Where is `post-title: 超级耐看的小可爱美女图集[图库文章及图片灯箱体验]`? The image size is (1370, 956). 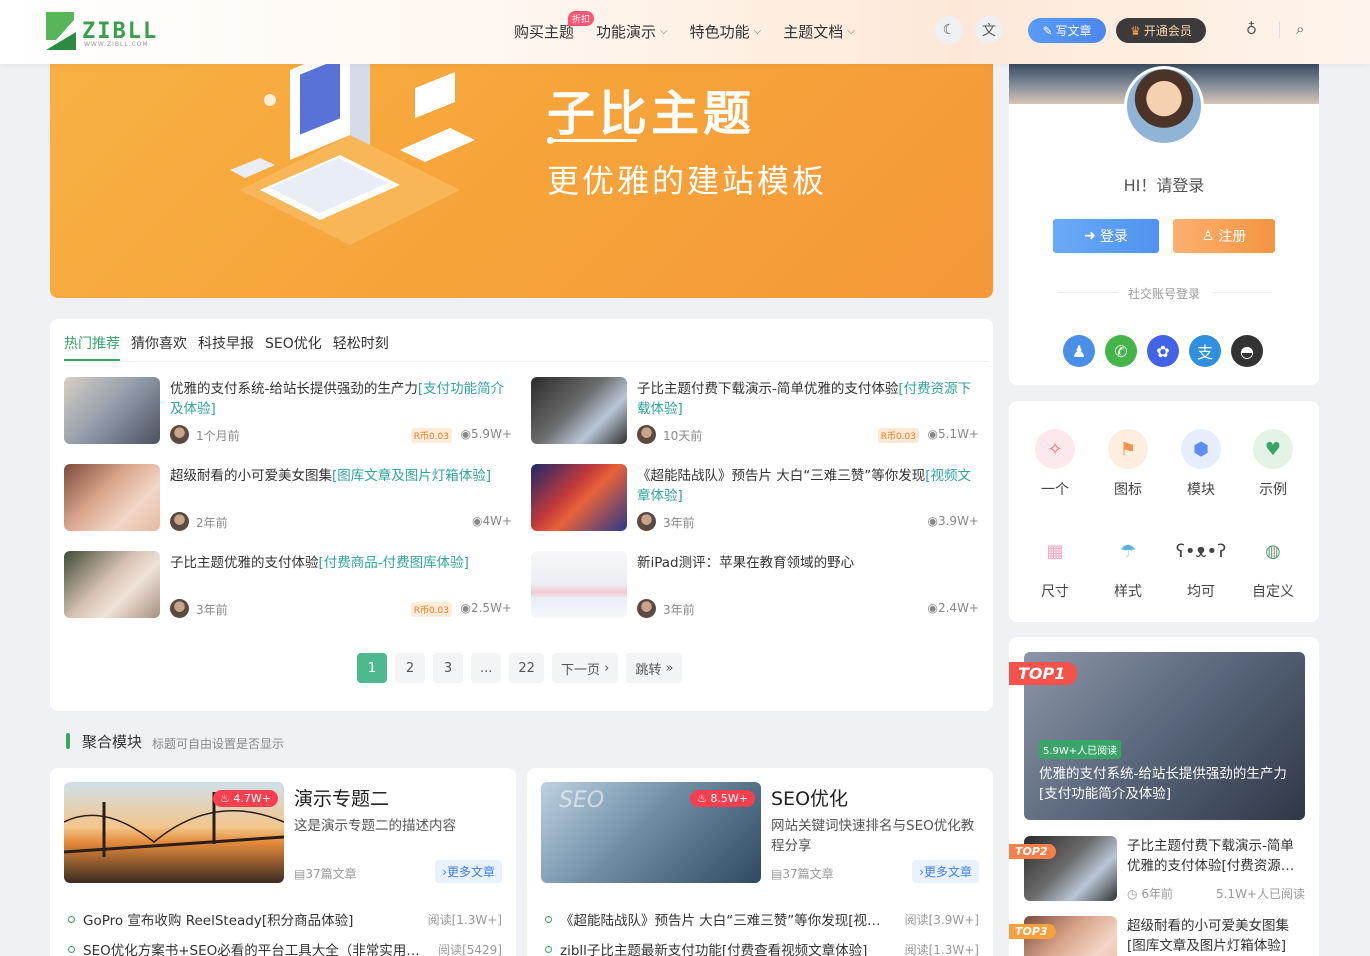
post-title: 超级耐看的小可爱美女图集[图库文章及图片灯箱体验] is located at coordinates (341, 486).